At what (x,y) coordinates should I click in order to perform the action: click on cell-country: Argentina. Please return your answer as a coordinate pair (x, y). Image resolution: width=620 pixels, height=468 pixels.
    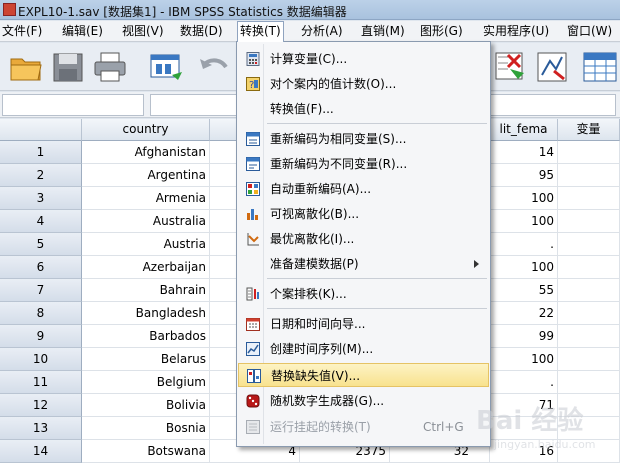
    Looking at the image, I should click on (146, 175).